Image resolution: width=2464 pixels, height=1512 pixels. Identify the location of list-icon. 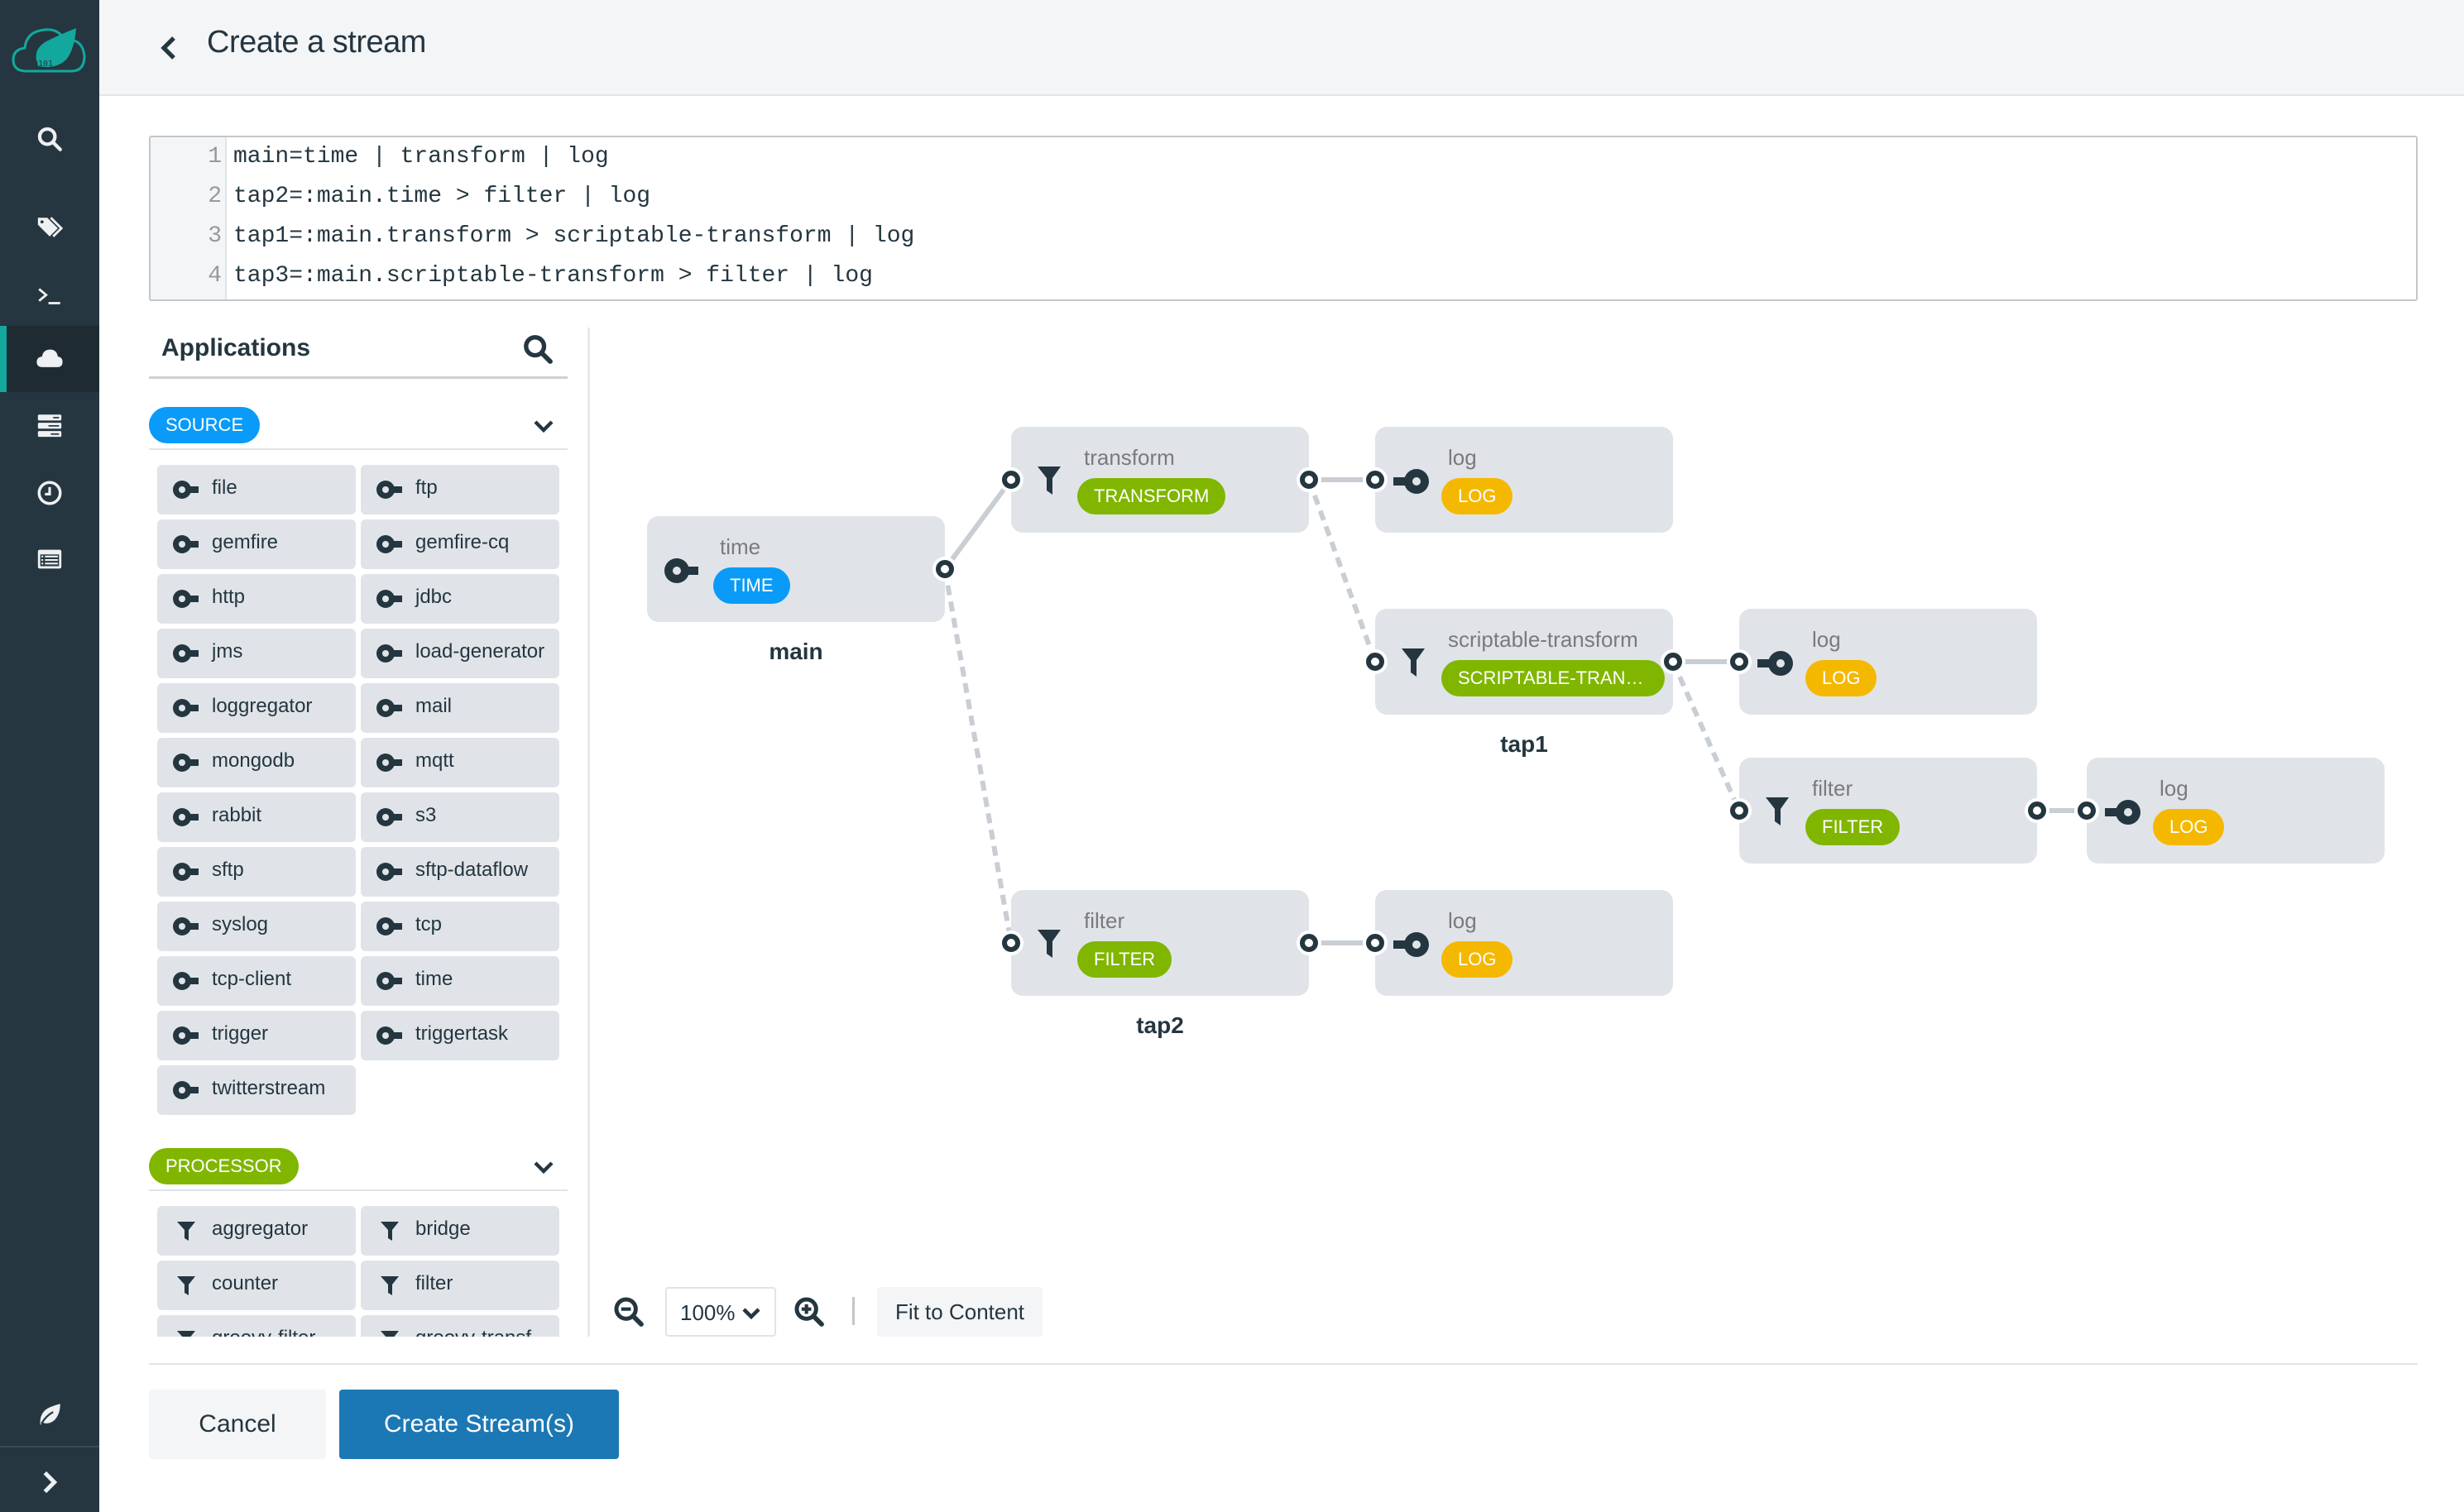
(49, 559).